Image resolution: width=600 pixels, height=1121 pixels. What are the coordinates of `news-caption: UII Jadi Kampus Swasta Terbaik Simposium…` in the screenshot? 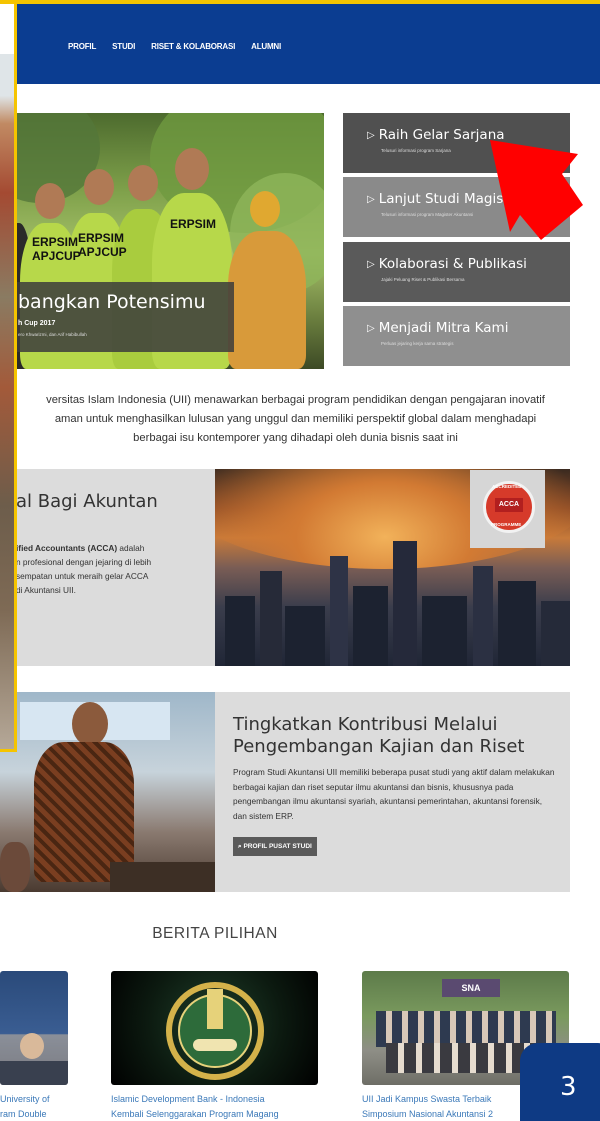 It's located at (442, 1106).